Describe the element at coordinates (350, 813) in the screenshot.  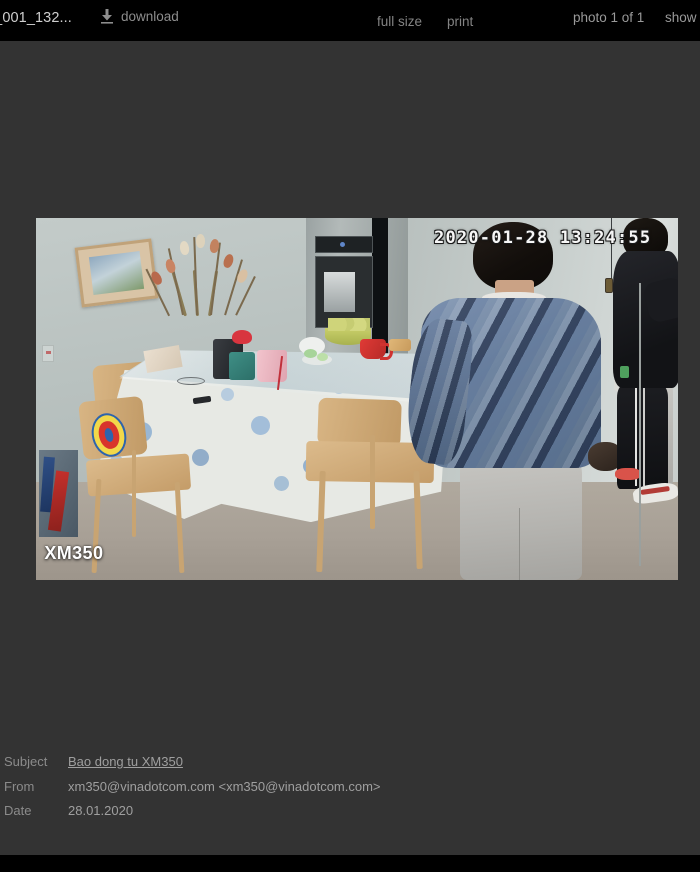
I see `metadata-row-date: Date 28.01.2020` at that location.